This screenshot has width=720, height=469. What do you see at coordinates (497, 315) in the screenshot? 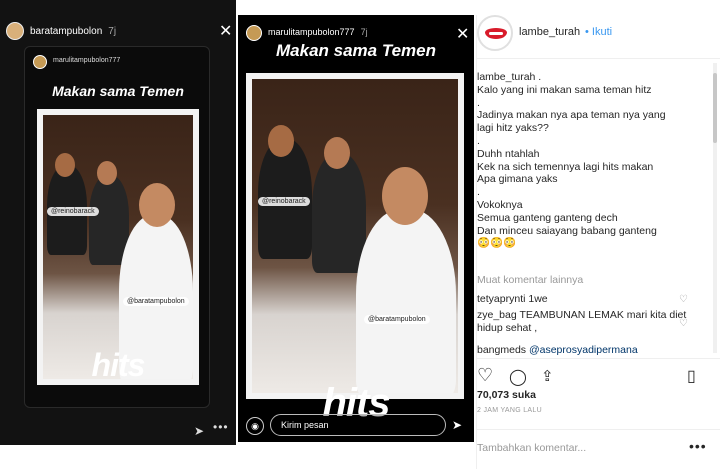
I see `comment-user: zye_bag` at bounding box center [497, 315].